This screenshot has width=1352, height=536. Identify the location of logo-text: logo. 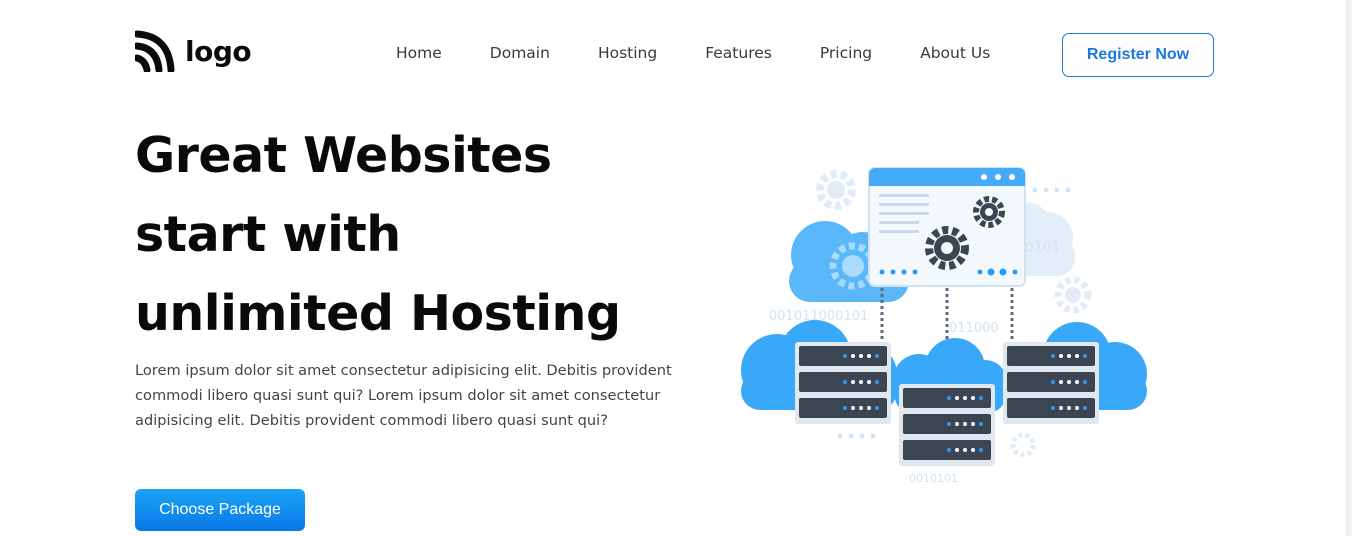
(218, 51).